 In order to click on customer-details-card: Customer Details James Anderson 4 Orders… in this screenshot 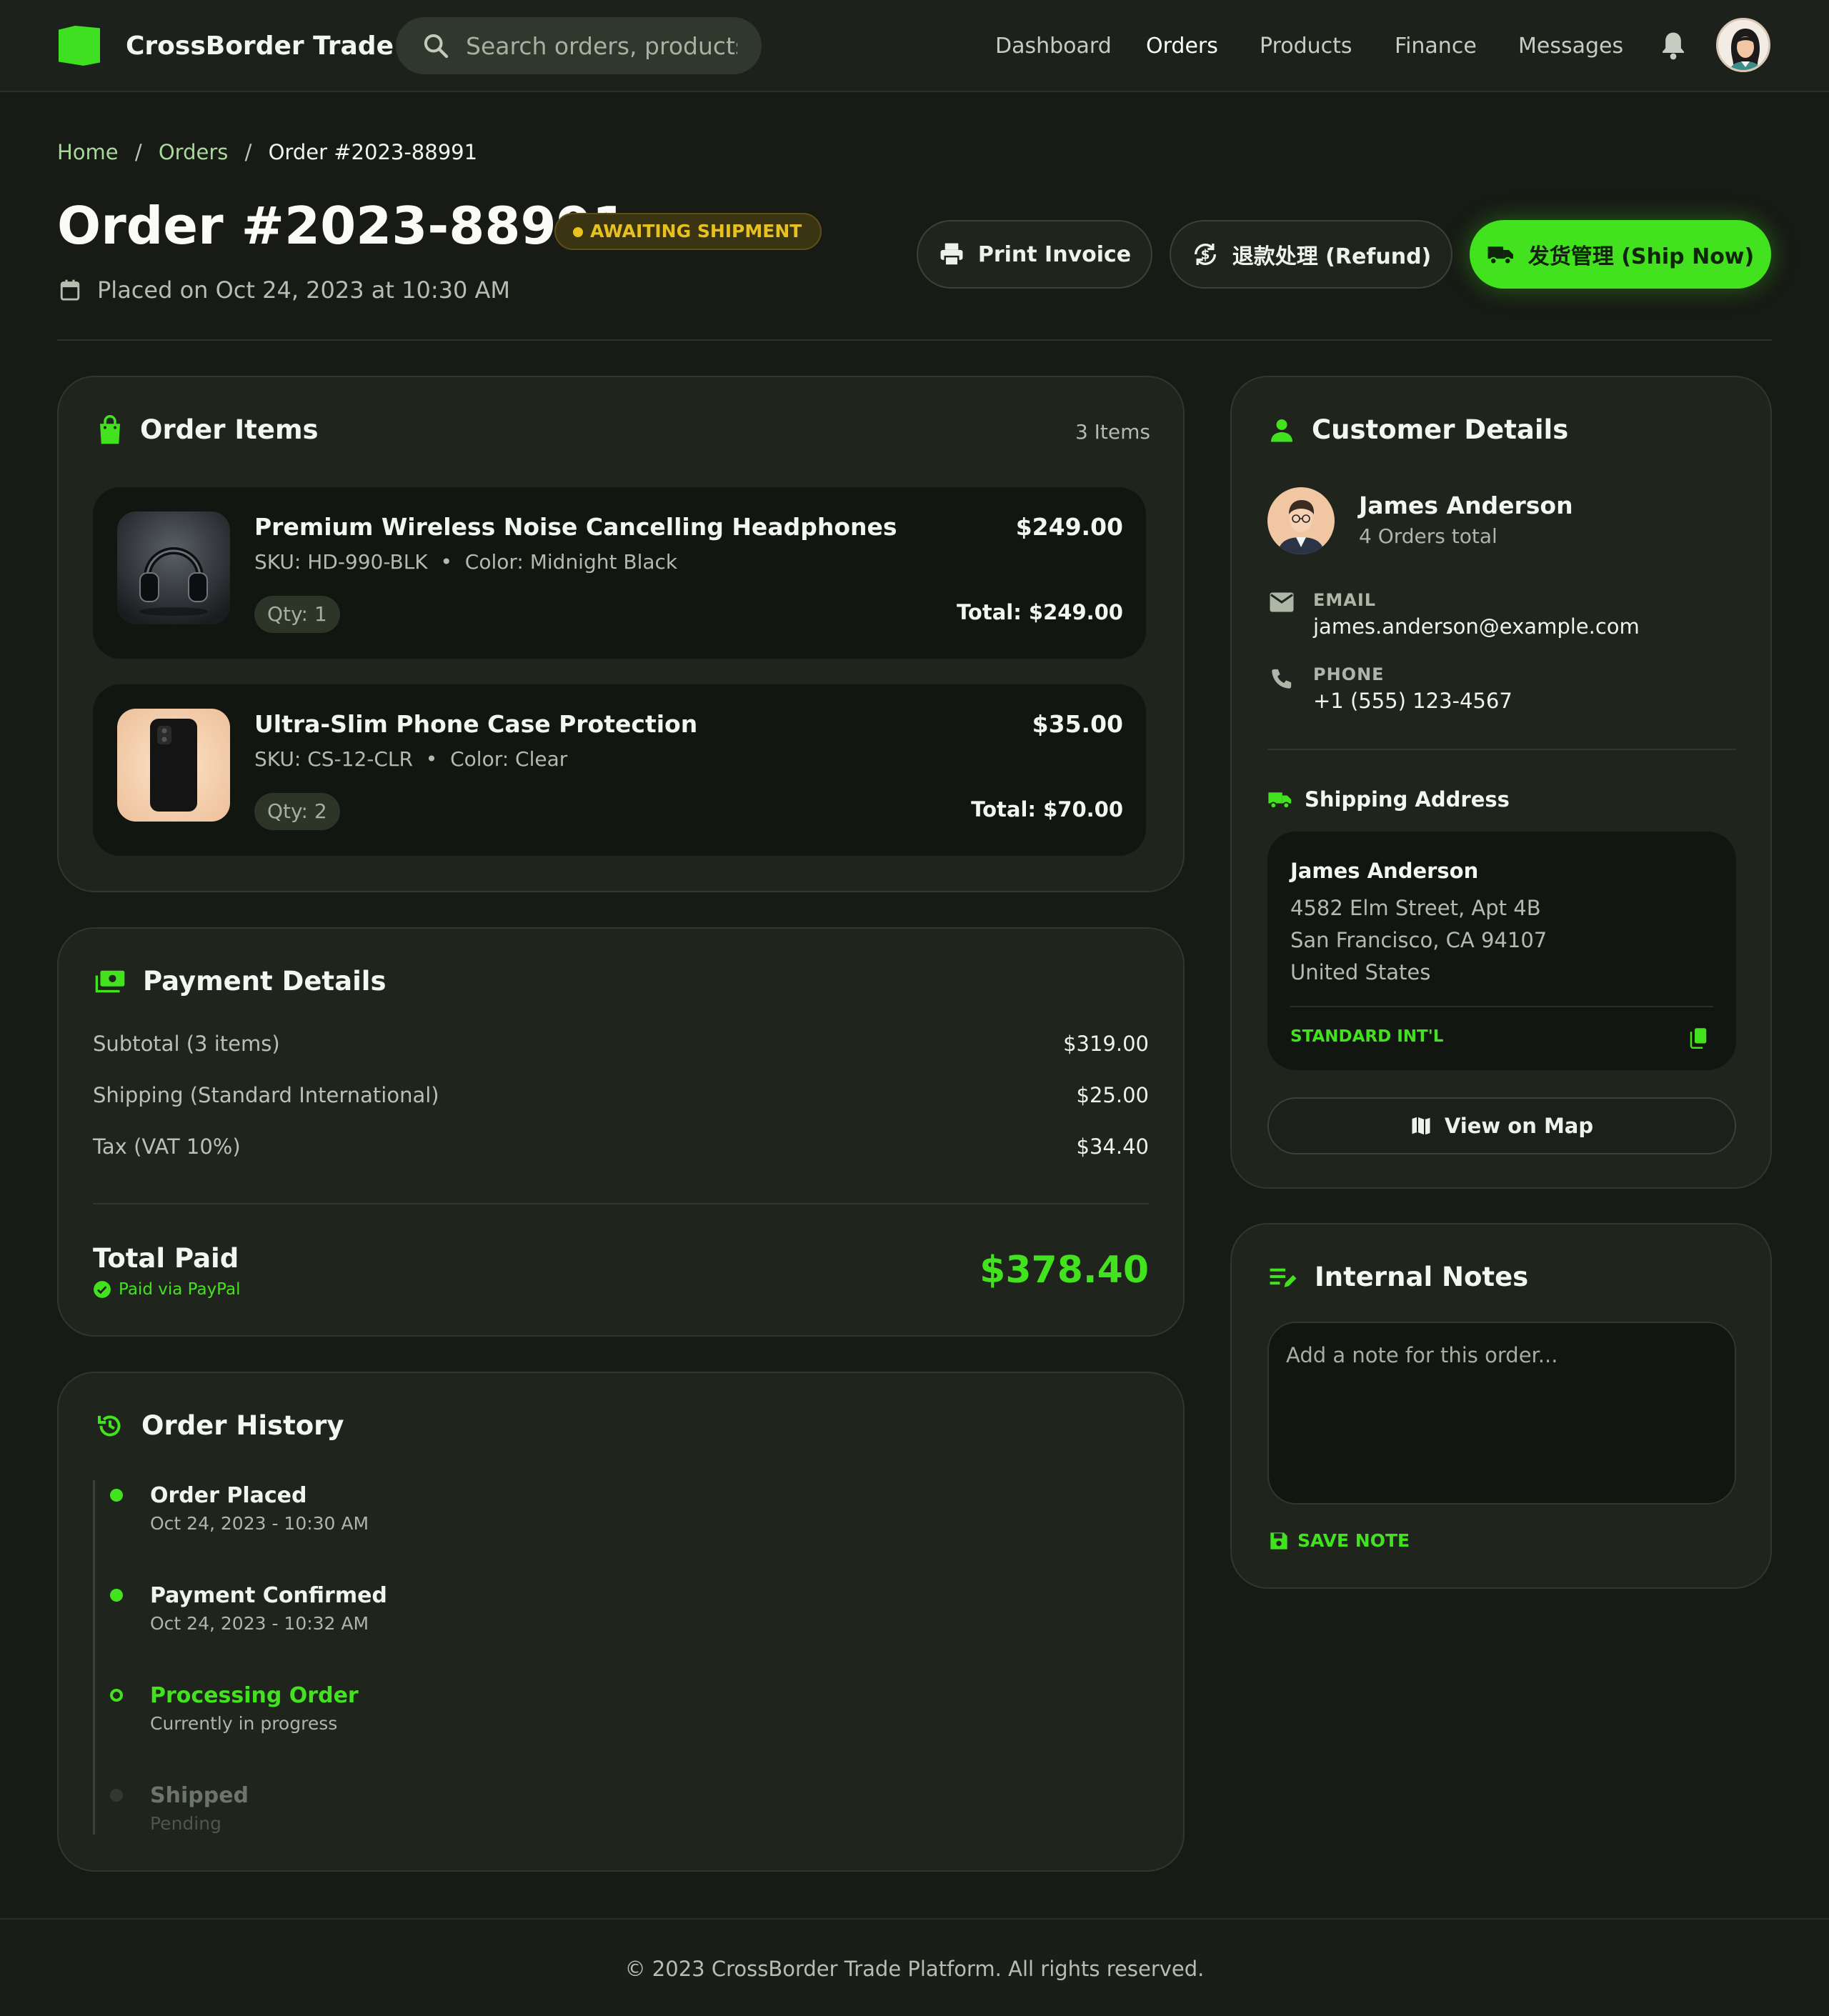, I will do `click(1501, 782)`.